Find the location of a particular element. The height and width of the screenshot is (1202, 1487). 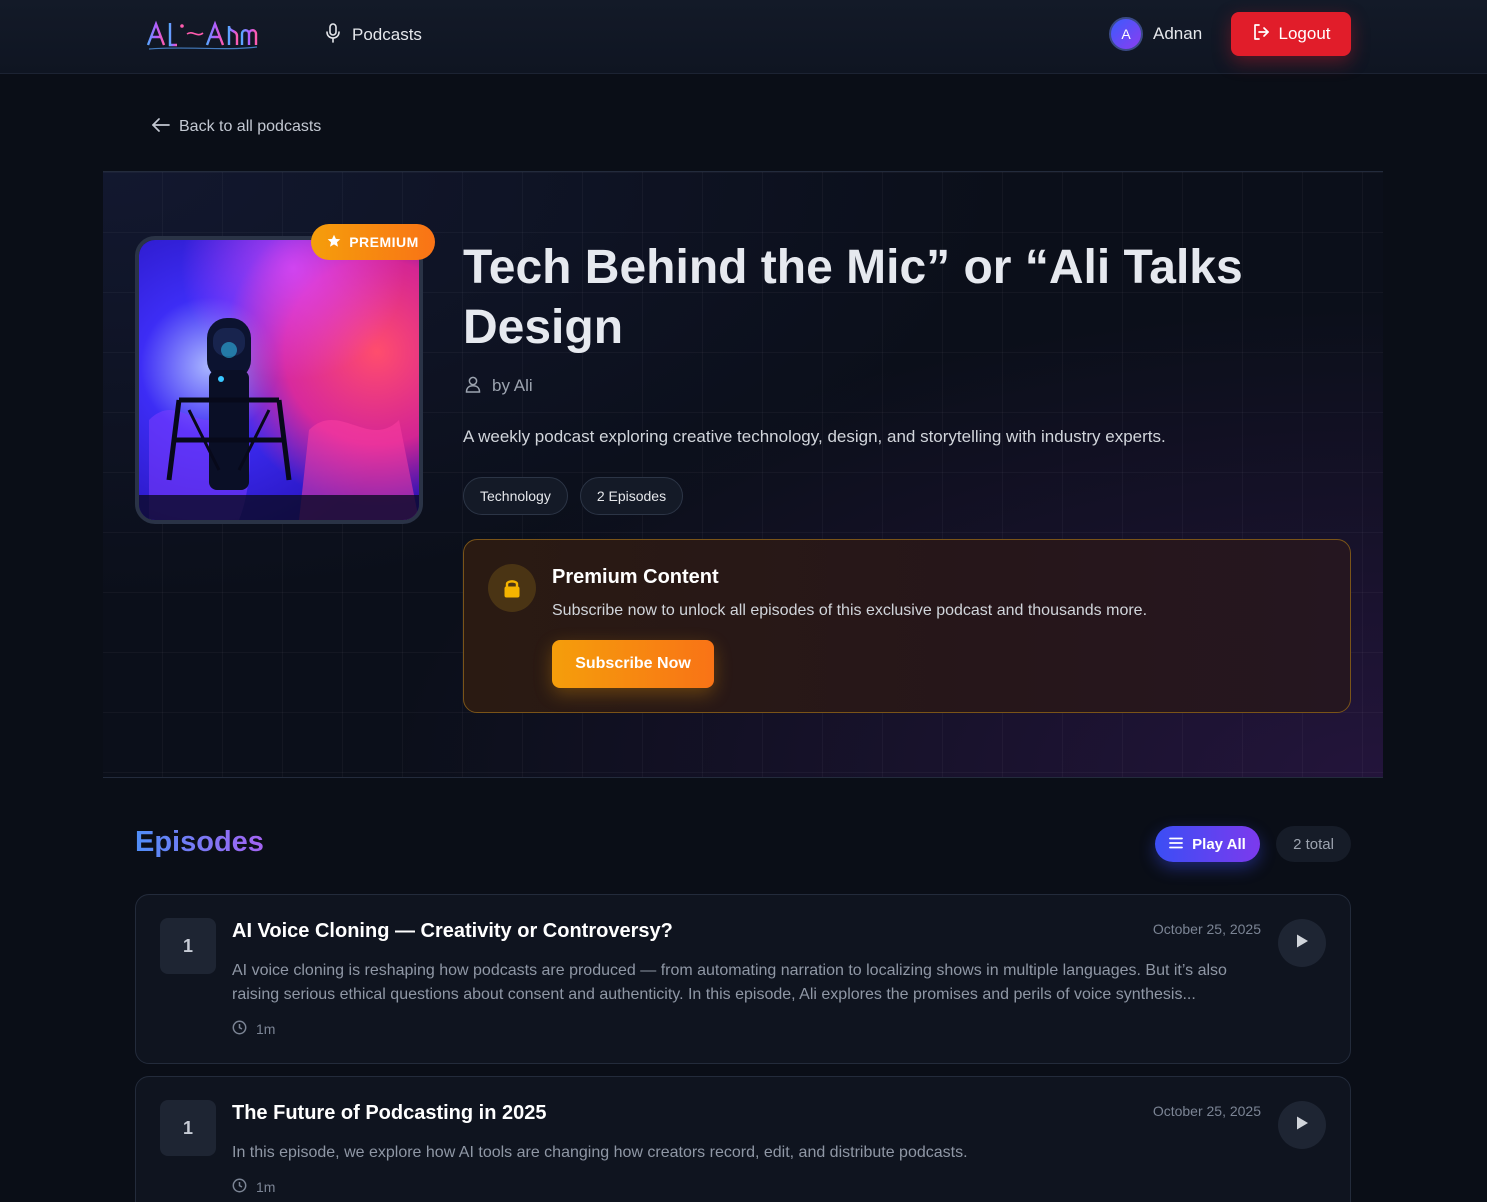

premium-badge-label: PREMIUM is located at coordinates (384, 242).